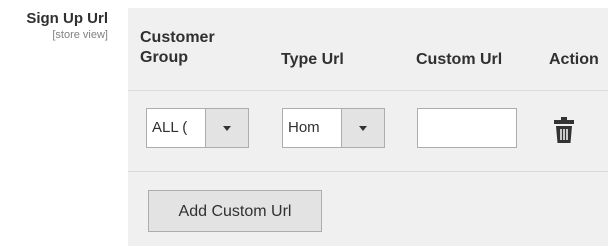 The height and width of the screenshot is (246, 608). What do you see at coordinates (304, 127) in the screenshot?
I see `type-url-select-value: Hom` at bounding box center [304, 127].